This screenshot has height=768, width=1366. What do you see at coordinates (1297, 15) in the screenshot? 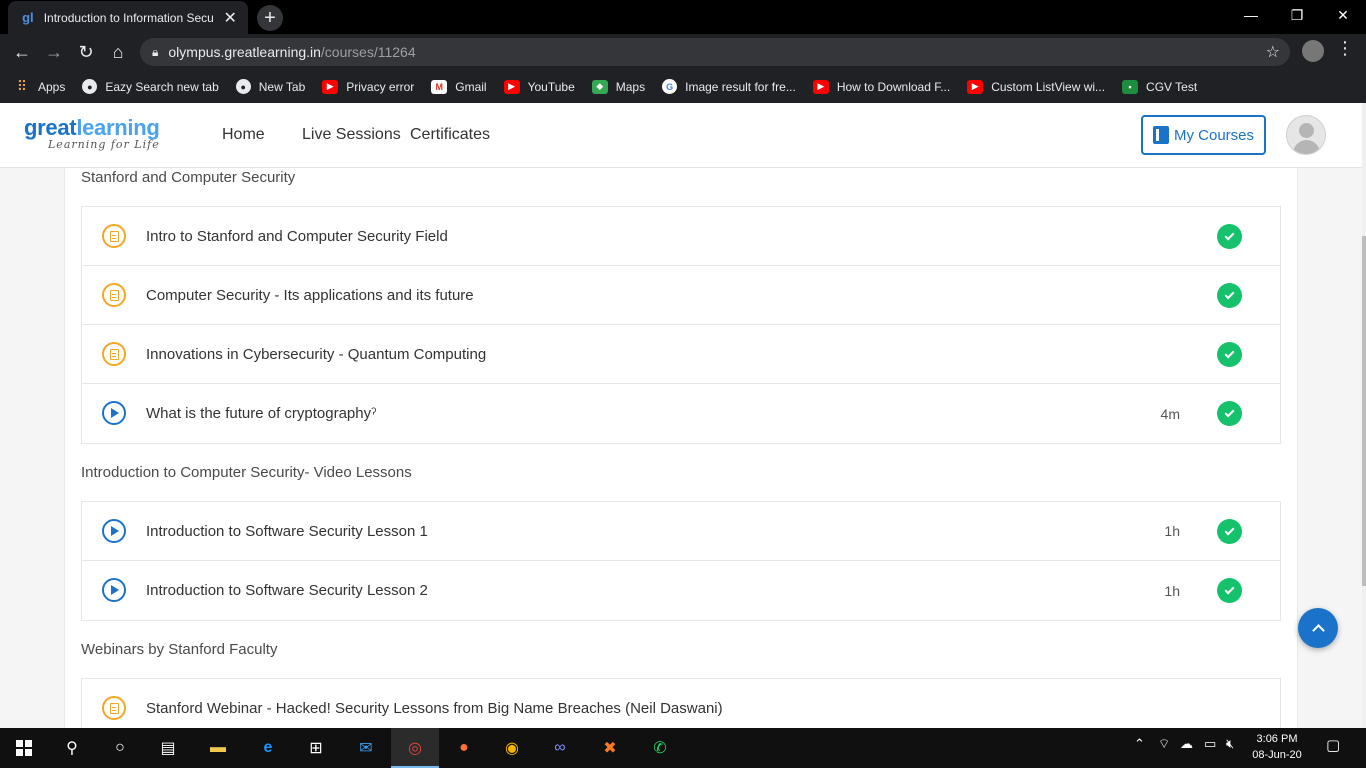
I see `restore-window-icon: ❐` at bounding box center [1297, 15].